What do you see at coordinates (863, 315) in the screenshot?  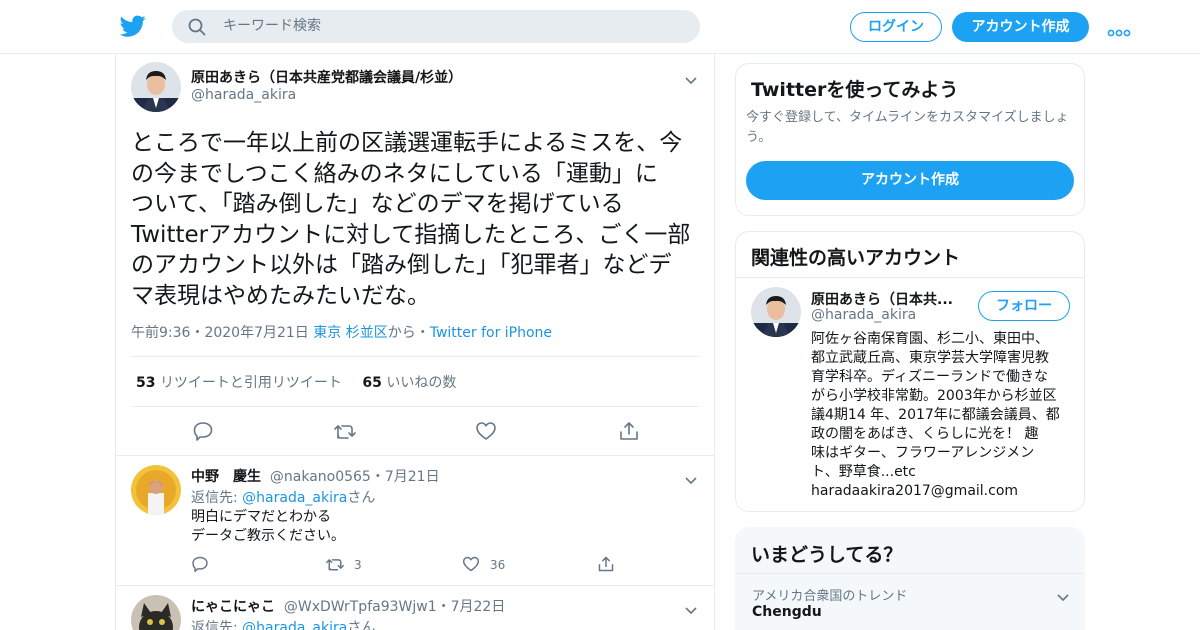 I see `related-account-handle: @harada_akira` at bounding box center [863, 315].